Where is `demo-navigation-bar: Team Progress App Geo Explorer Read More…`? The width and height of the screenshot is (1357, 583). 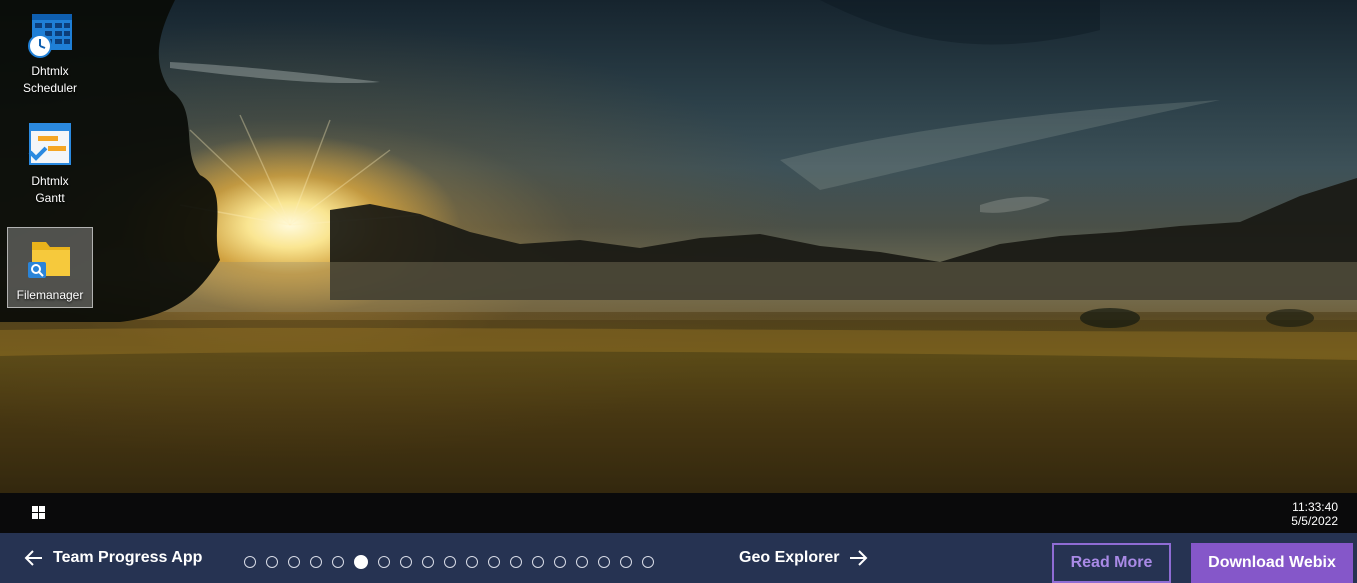 demo-navigation-bar: Team Progress App Geo Explorer Read More… is located at coordinates (678, 558).